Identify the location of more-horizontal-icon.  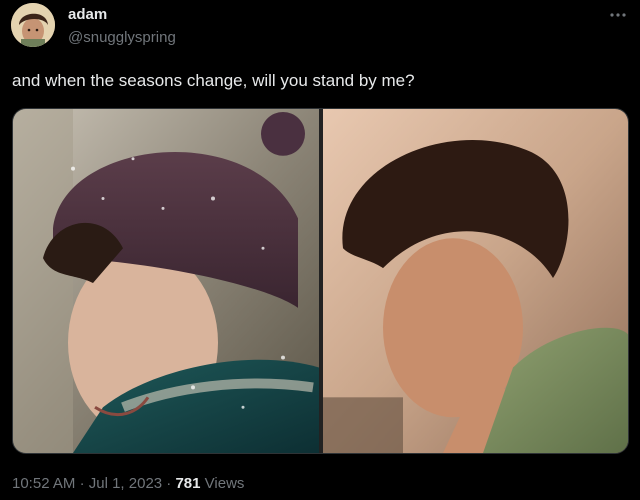
(618, 14).